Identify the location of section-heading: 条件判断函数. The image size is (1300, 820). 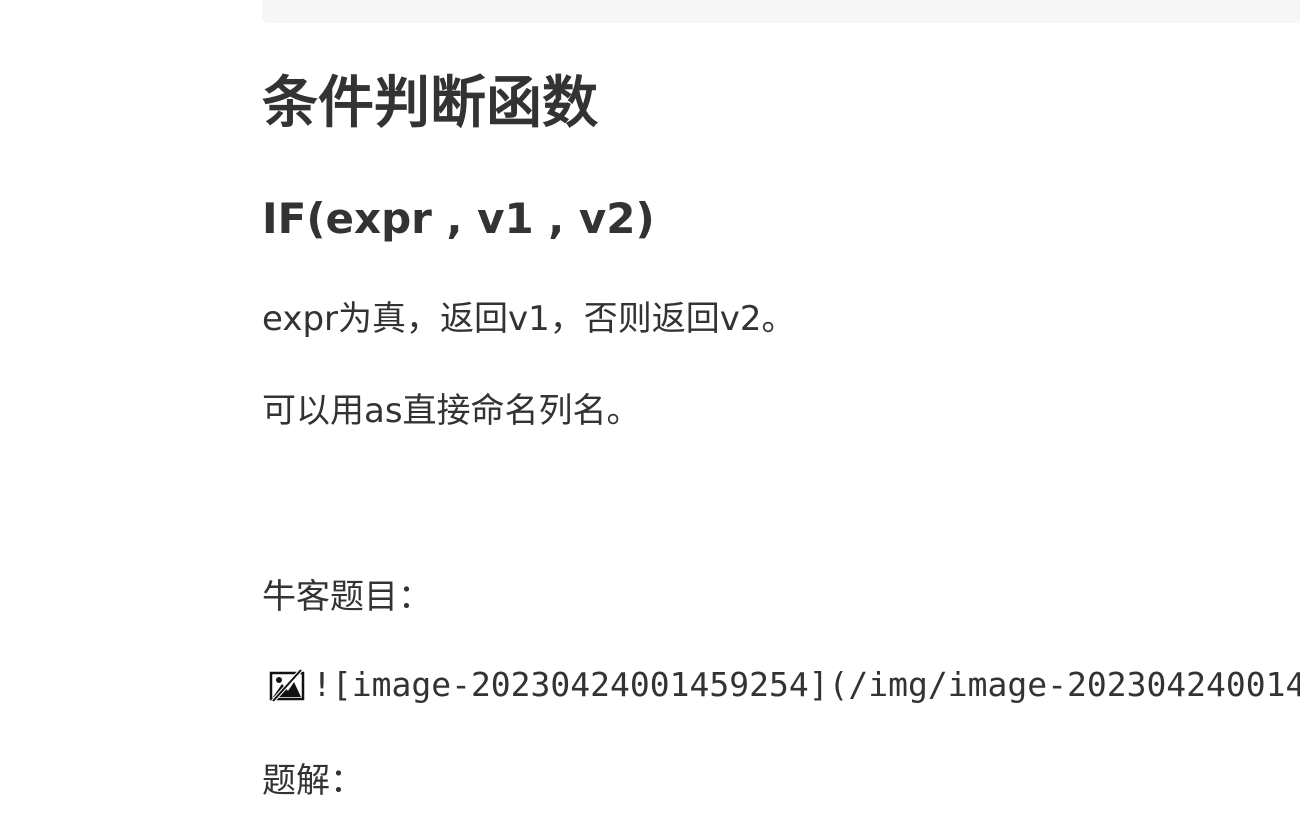
(430, 103).